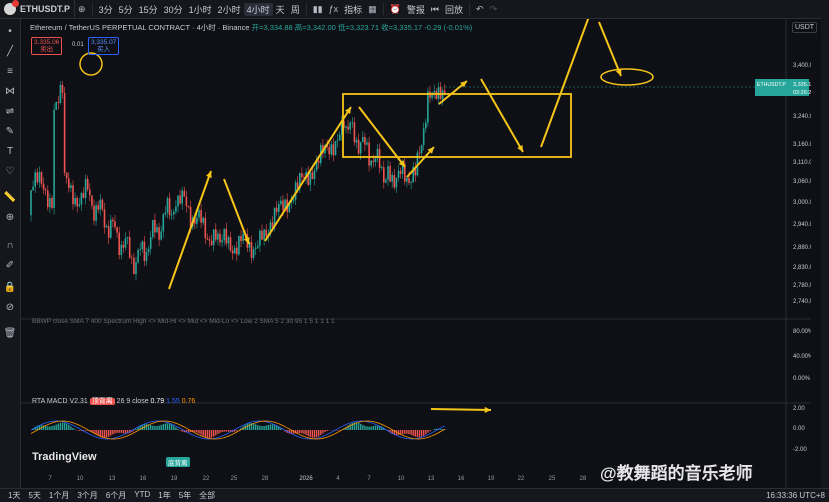 The width and height of the screenshot is (829, 502). What do you see at coordinates (10, 198) in the screenshot?
I see `ruler-icon: 📏` at bounding box center [10, 198].